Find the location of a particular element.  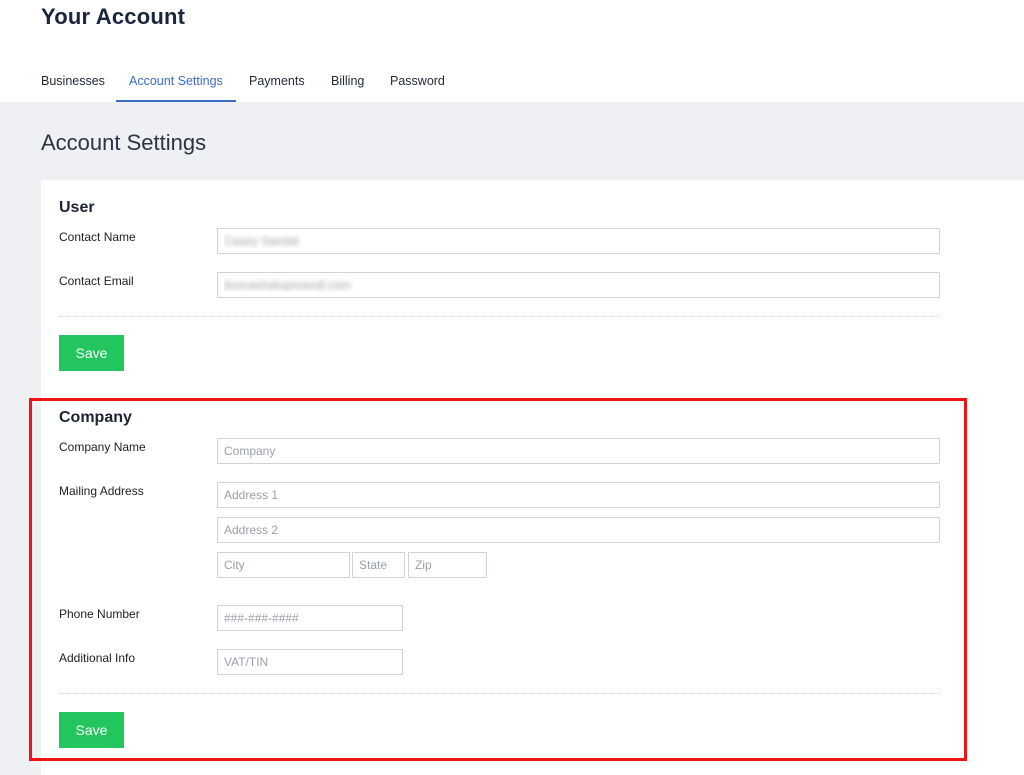

company-save-button: Save is located at coordinates (91, 730).